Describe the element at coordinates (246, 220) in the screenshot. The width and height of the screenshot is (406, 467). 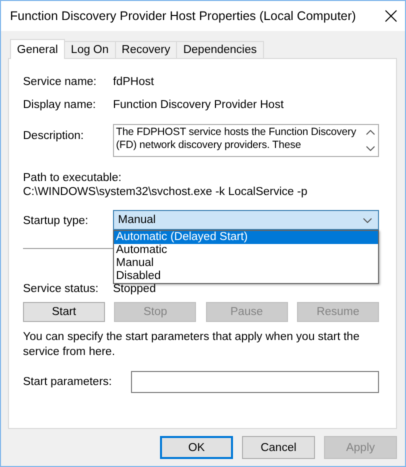
I see `startup-type-dropdown: Manual` at that location.